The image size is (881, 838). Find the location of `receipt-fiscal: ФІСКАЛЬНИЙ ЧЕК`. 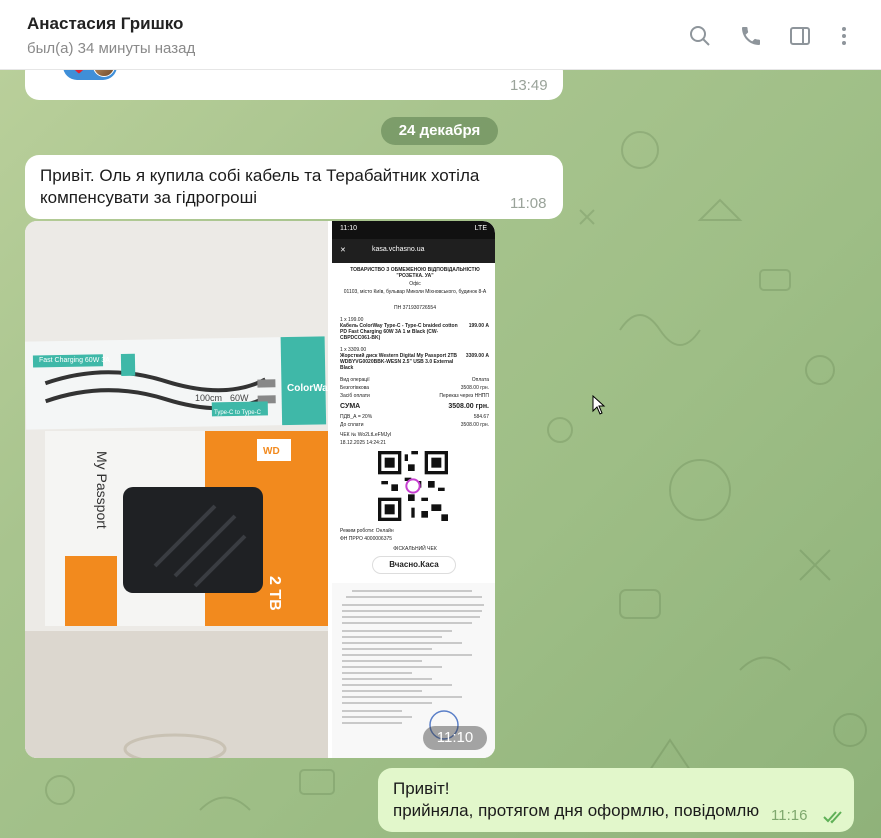

receipt-fiscal: ФІСКАЛЬНИЙ ЧЕК is located at coordinates (415, 549).